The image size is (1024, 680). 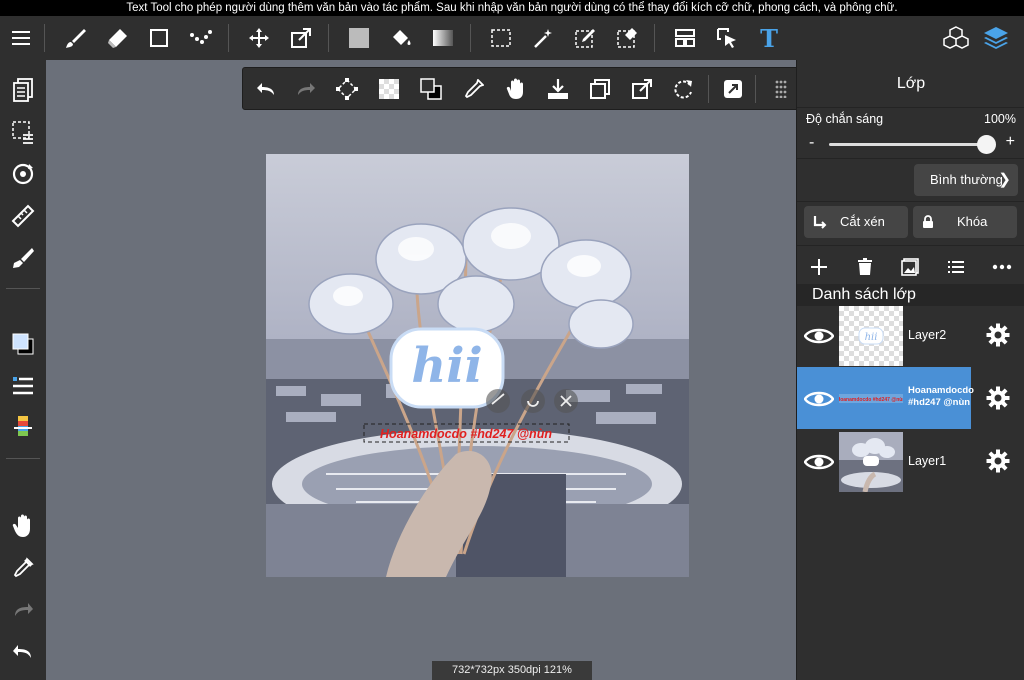 What do you see at coordinates (927, 335) in the screenshot?
I see `layer-name: Layer2` at bounding box center [927, 335].